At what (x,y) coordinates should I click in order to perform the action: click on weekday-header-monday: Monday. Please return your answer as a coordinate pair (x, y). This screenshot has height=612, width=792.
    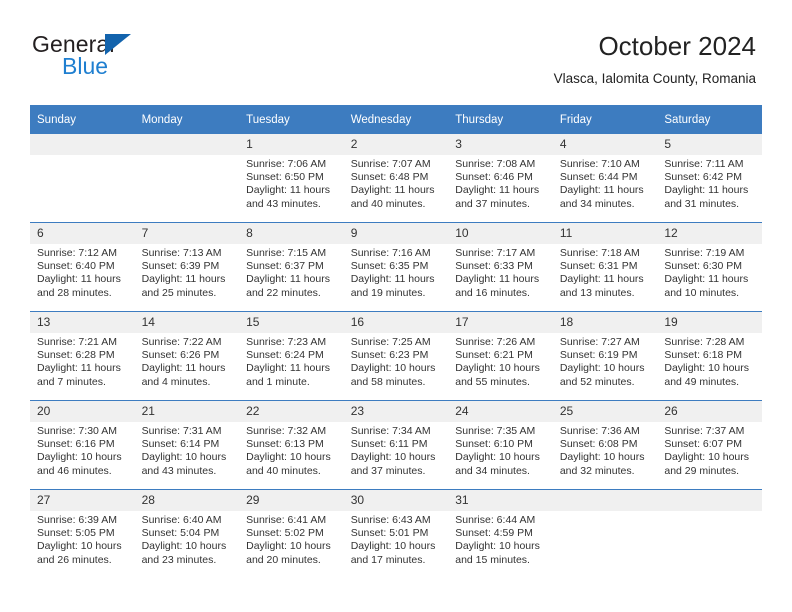
    Looking at the image, I should click on (187, 119).